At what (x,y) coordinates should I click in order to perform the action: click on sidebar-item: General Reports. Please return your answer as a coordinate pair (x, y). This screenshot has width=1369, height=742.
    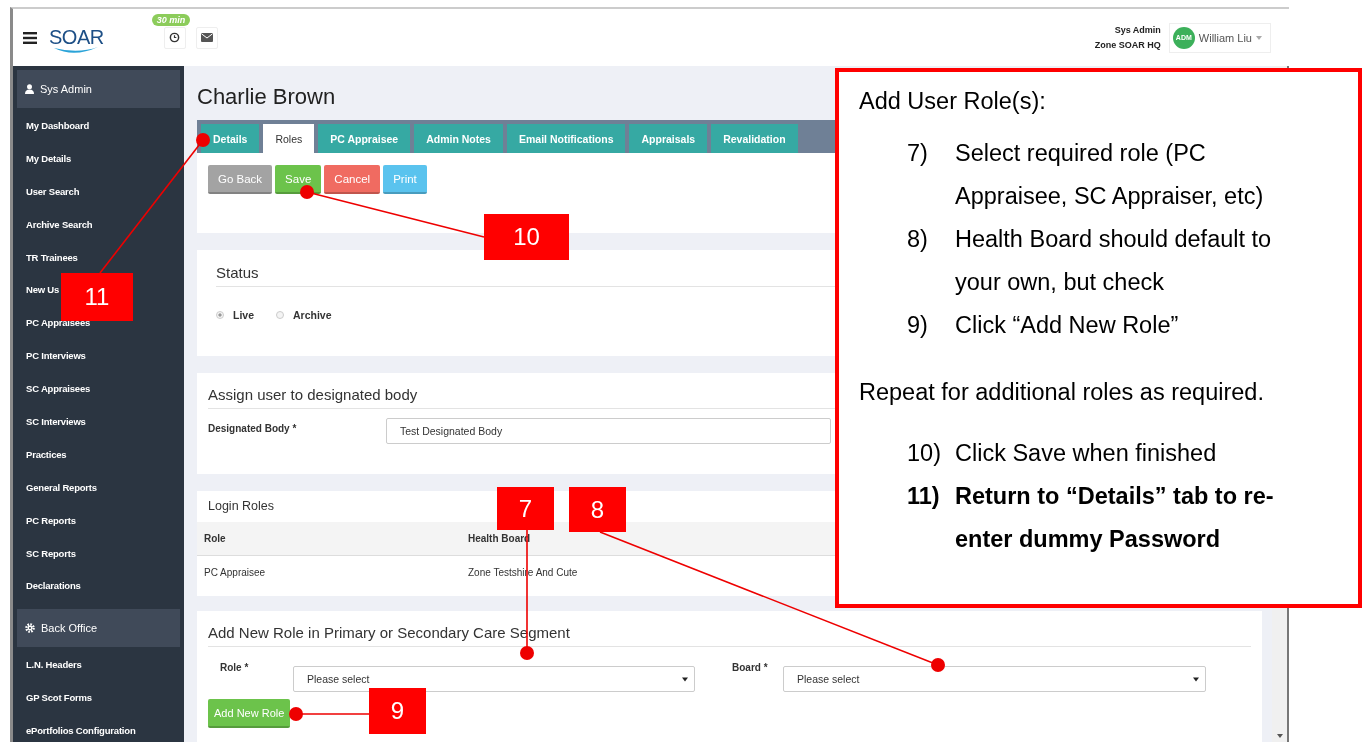
    Looking at the image, I should click on (57, 487).